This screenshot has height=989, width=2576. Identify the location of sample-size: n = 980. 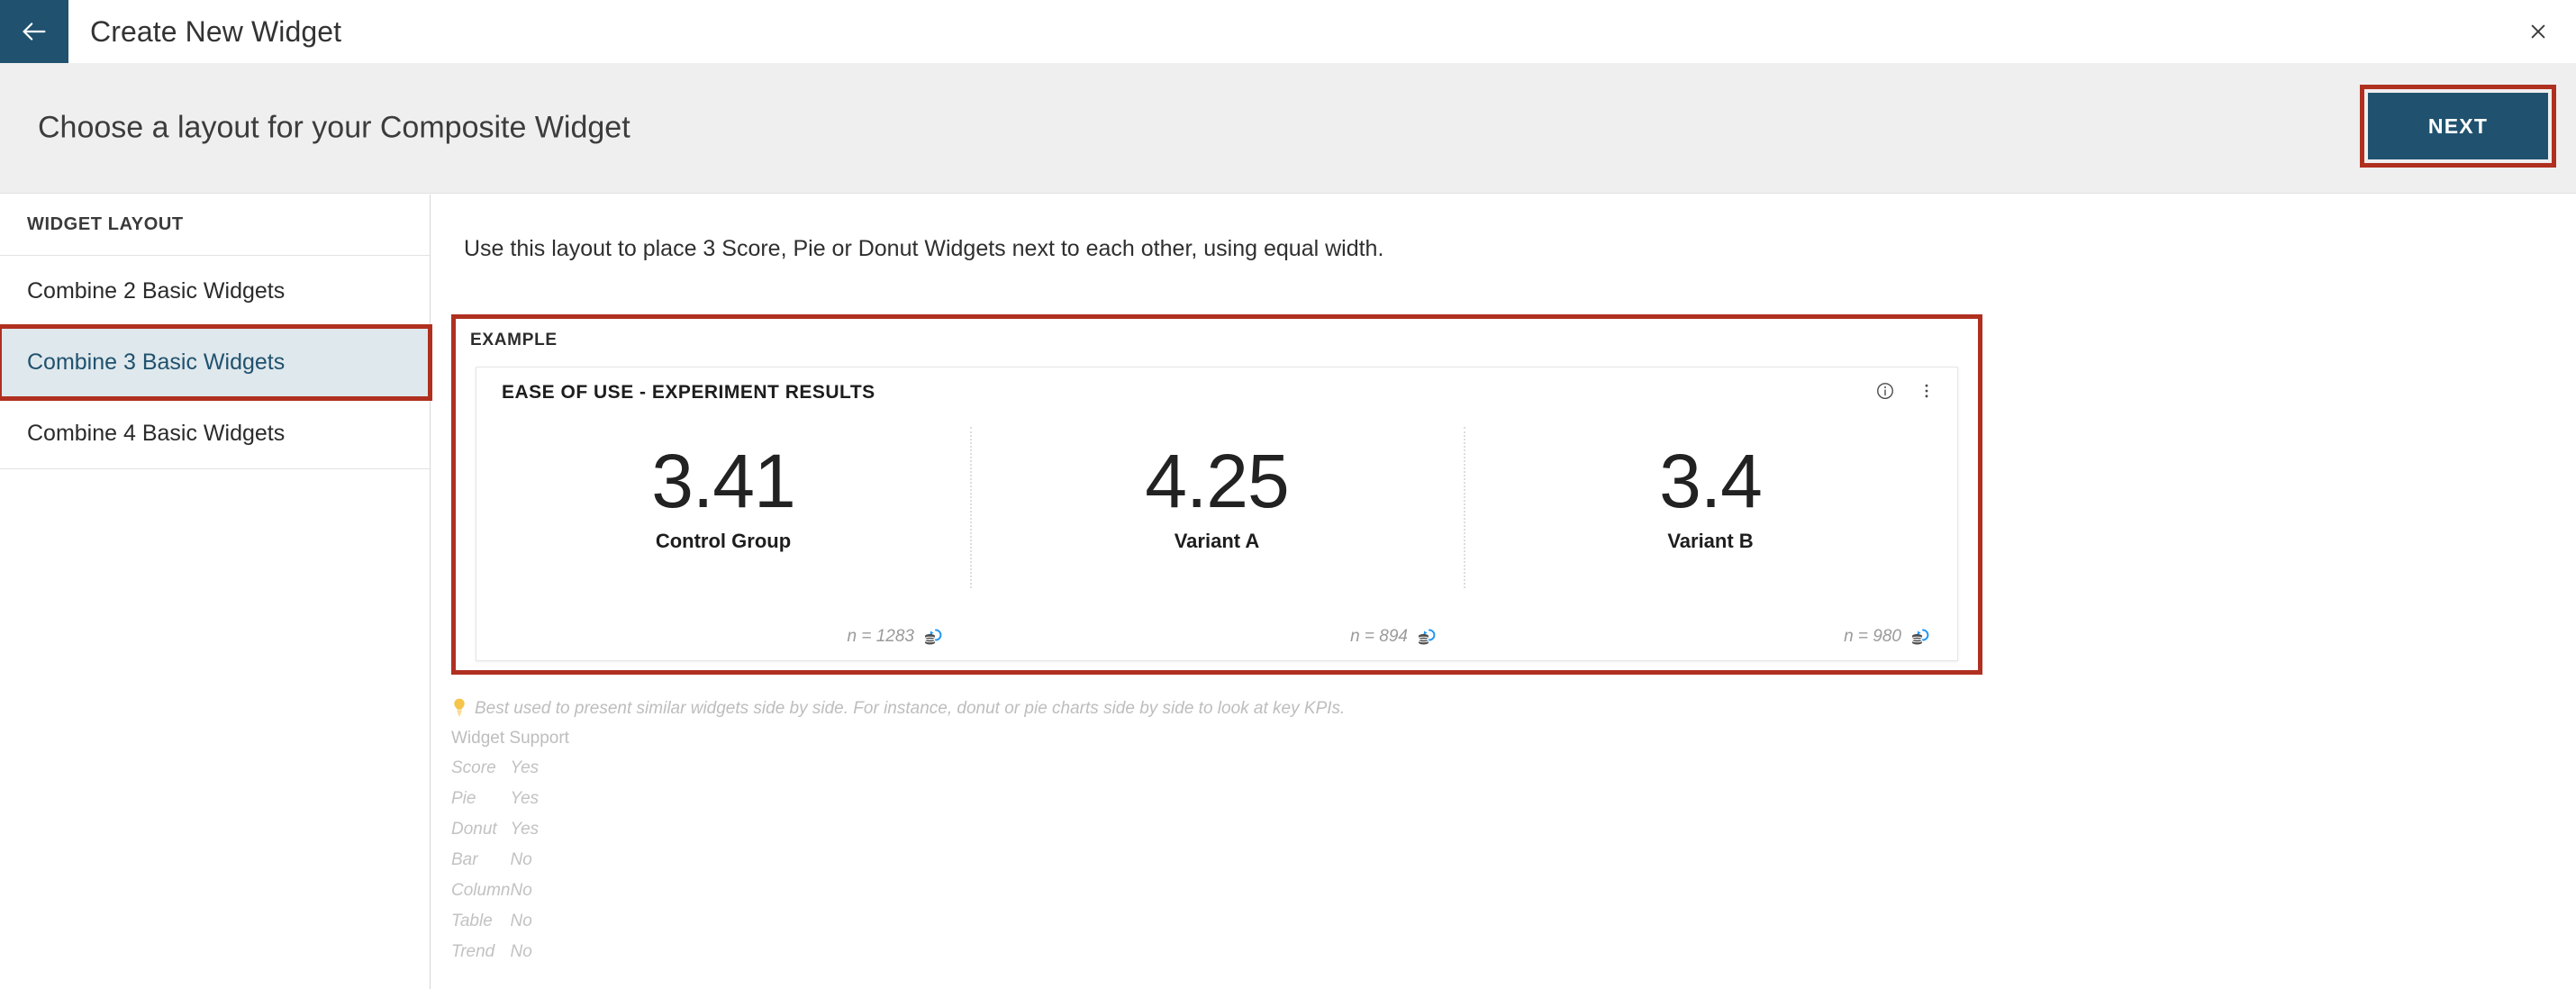
(1873, 636).